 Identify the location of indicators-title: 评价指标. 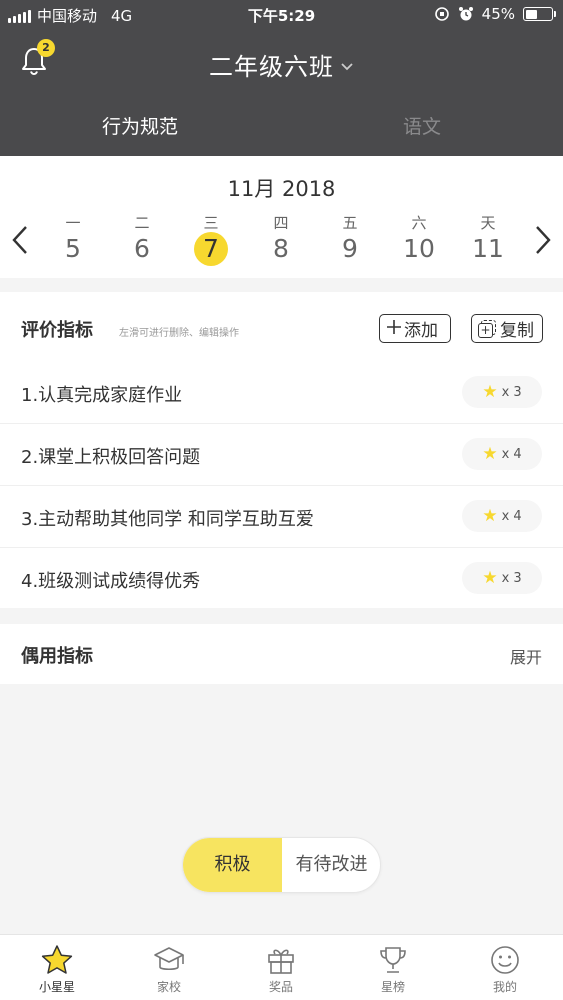
(57, 330).